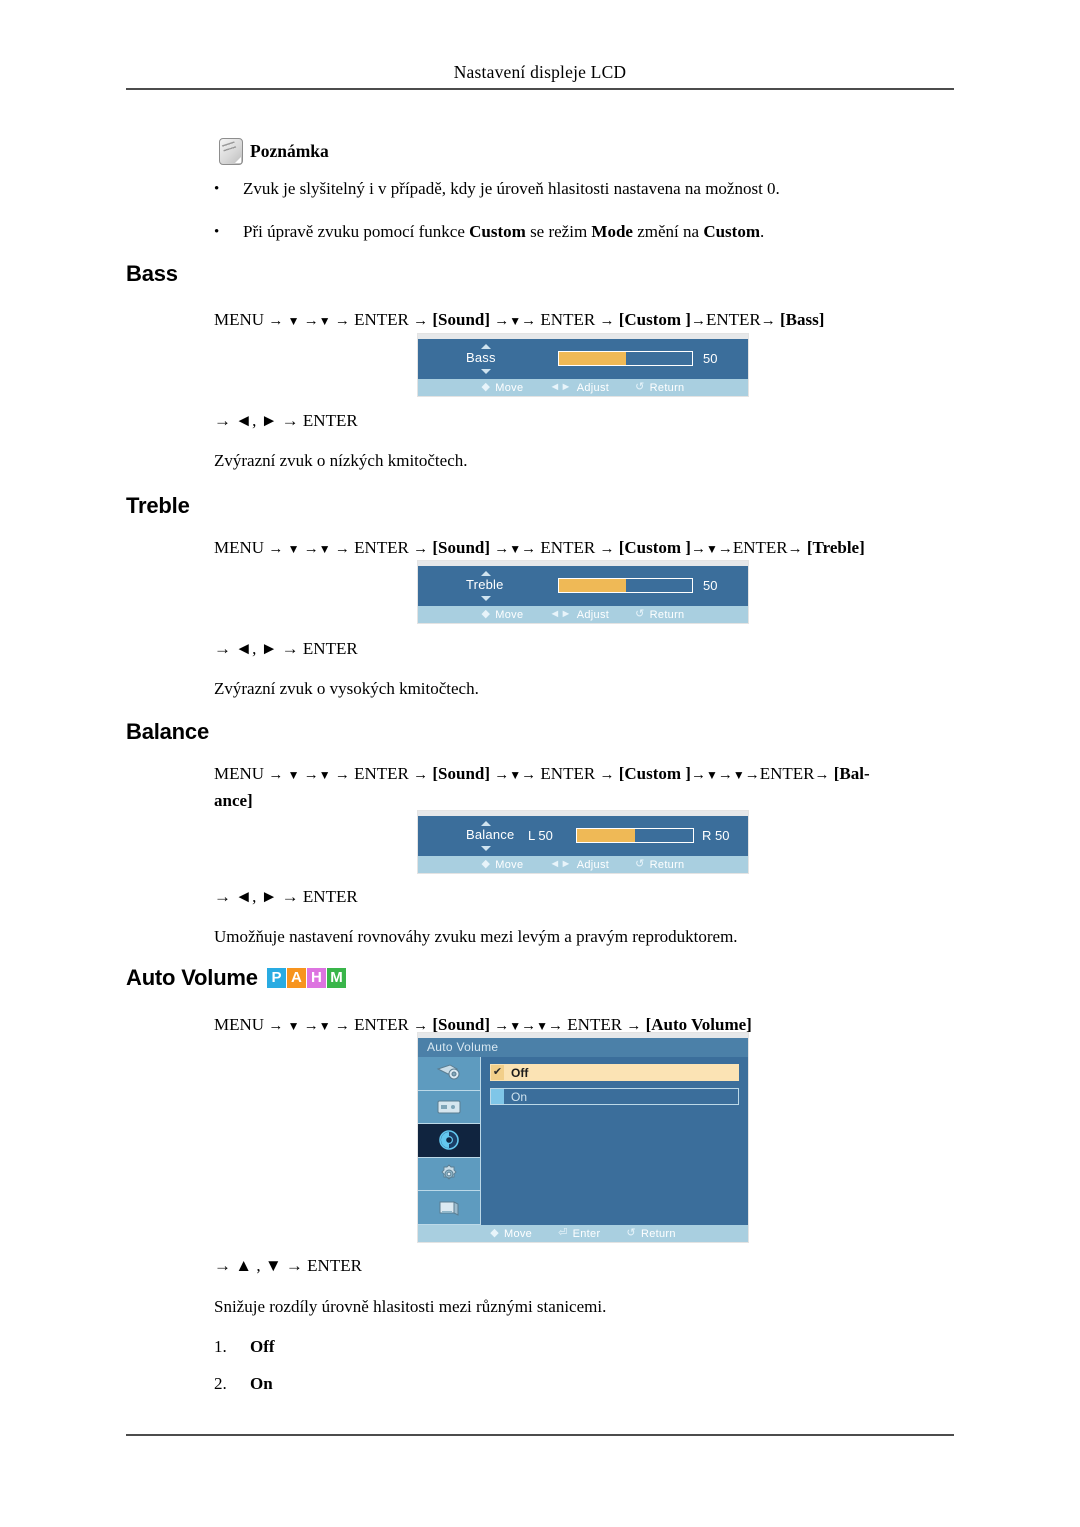 The width and height of the screenshot is (1080, 1527). I want to click on description-bass: Zvýrazní zvuk o nízkých kmitočtech., so click(341, 460).